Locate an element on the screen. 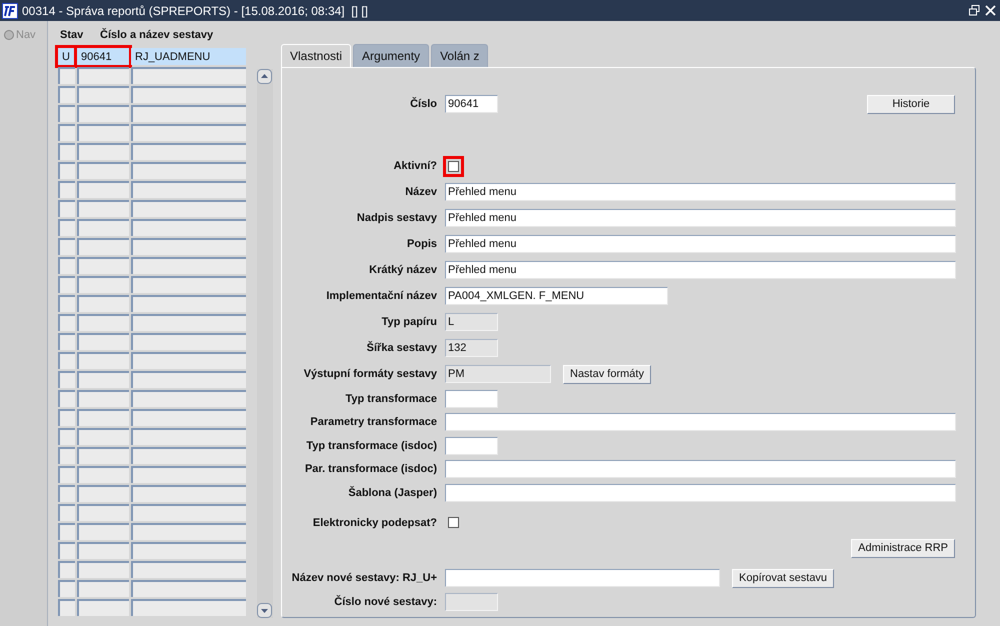 The image size is (1000, 626). field-label: Typ transformace (isdoc) is located at coordinates (371, 446).